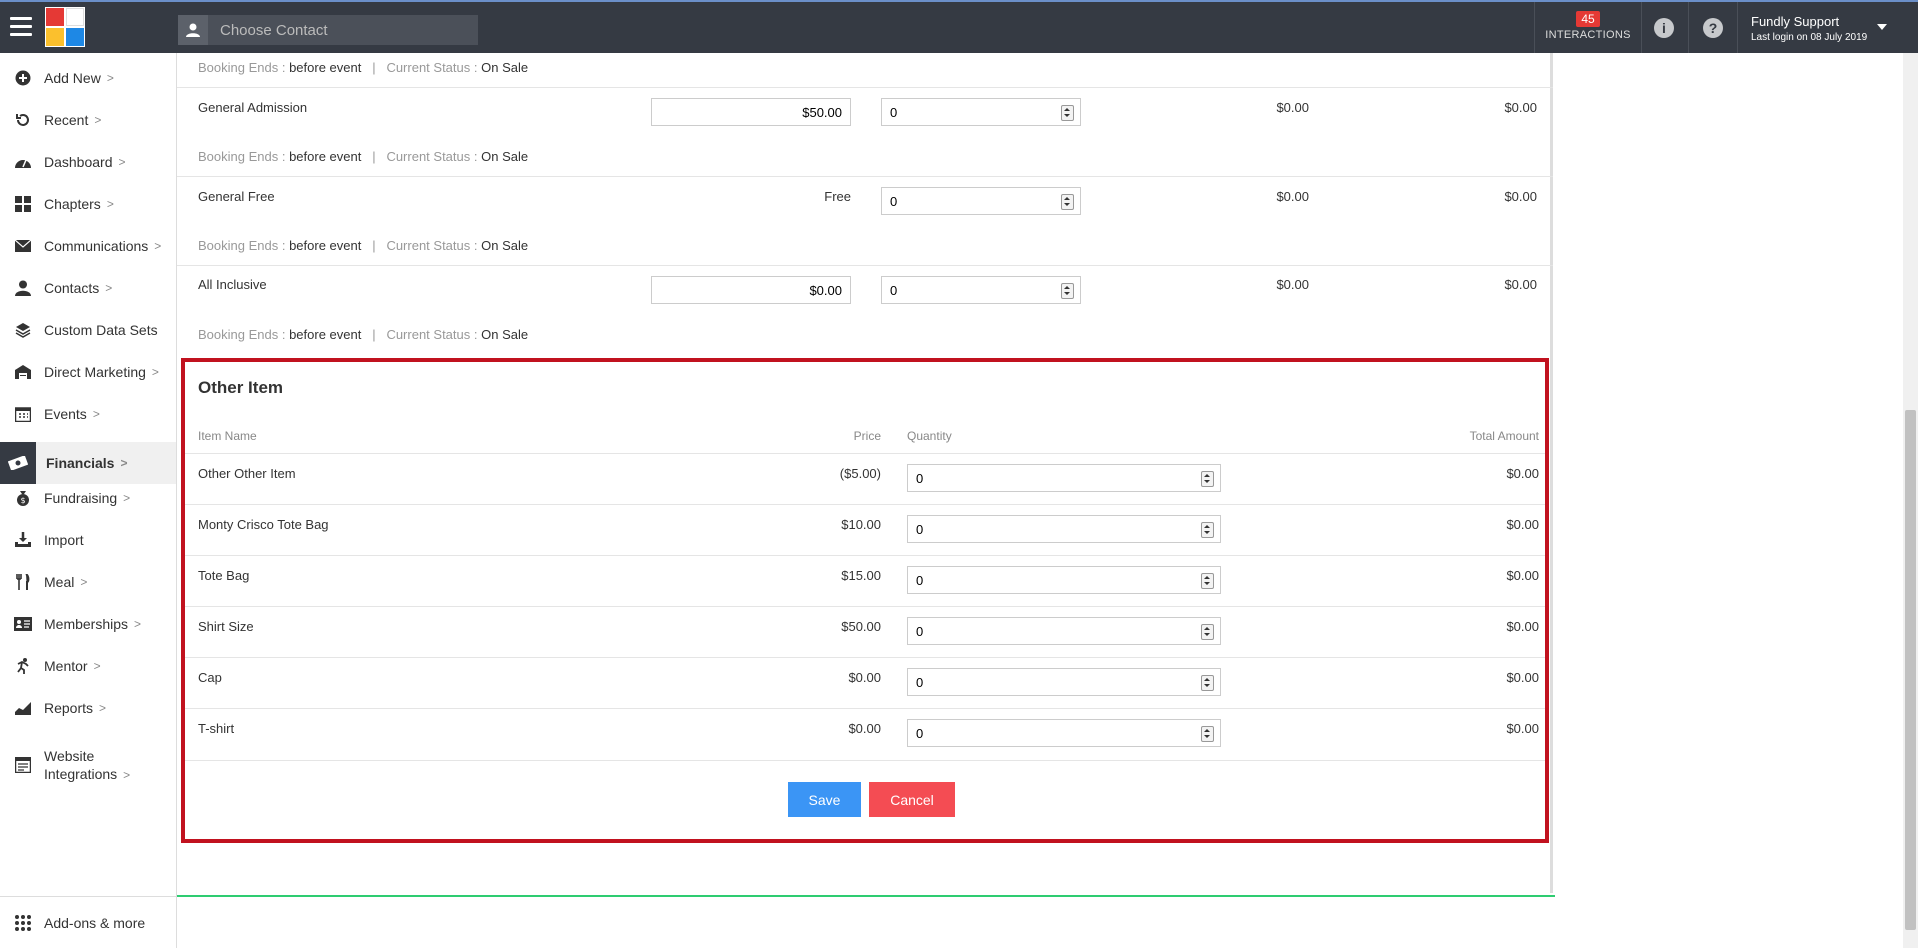 The image size is (1918, 949). What do you see at coordinates (1588, 27) in the screenshot?
I see `interactions-button: 45 INTERACTIONS` at bounding box center [1588, 27].